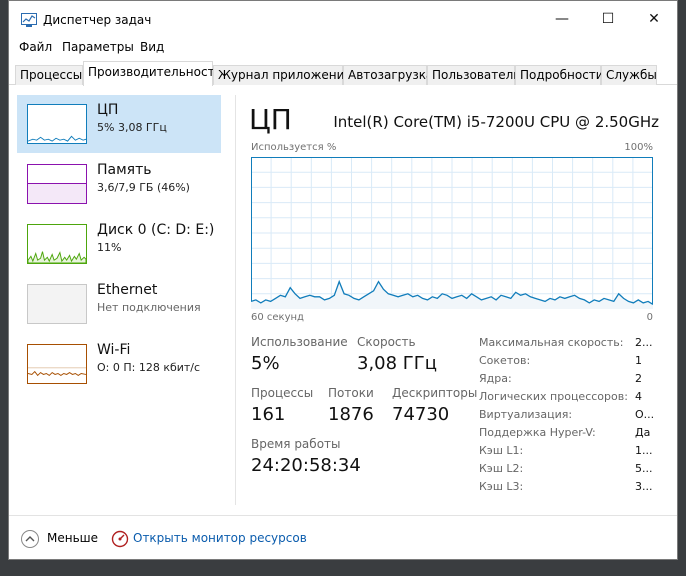 Image resolution: width=686 pixels, height=576 pixels. What do you see at coordinates (638, 360) in the screenshot?
I see `spec-value: 1` at bounding box center [638, 360].